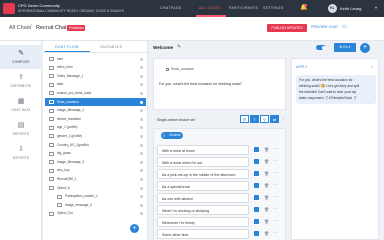  Describe the element at coordinates (210, 8) in the screenshot. I see `nav-all-chats: ALL CHATS` at that location.